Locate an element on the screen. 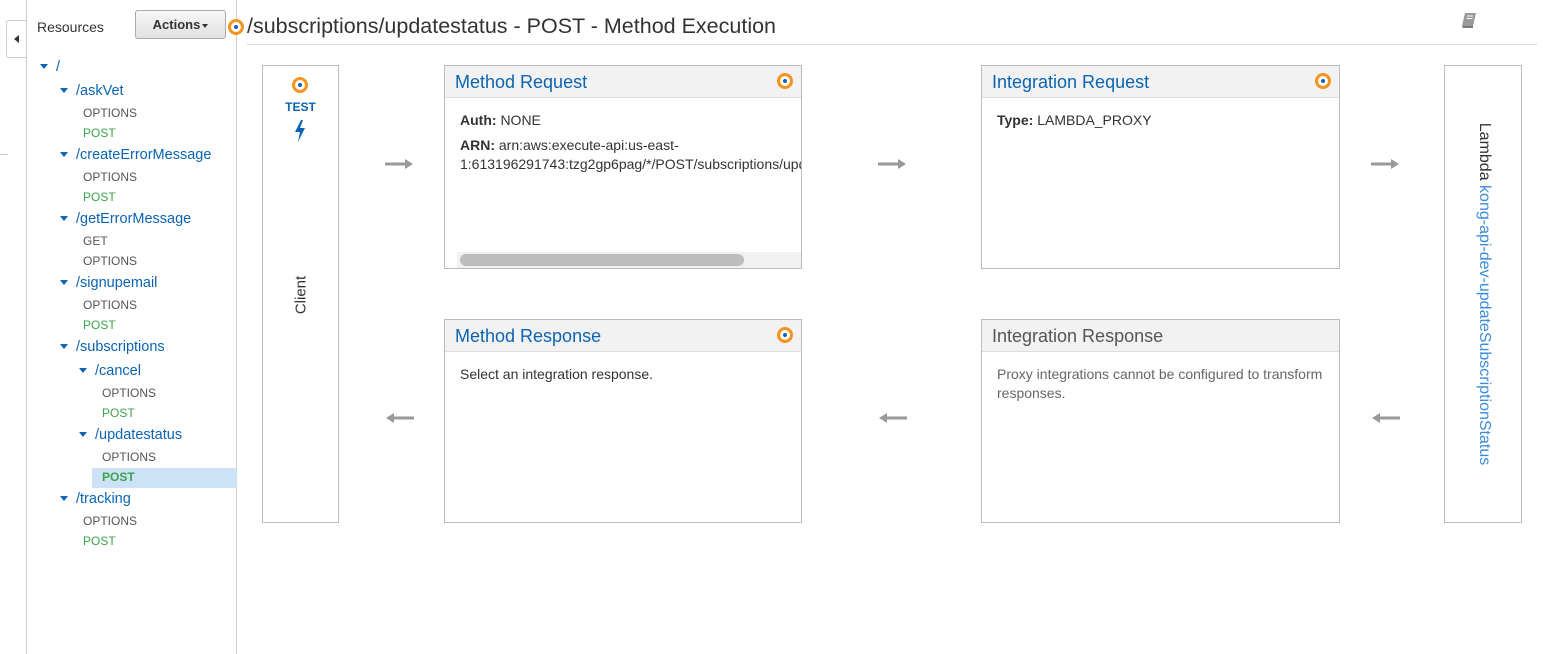 This screenshot has width=1544, height=654. tree-resource-updatestatus: /updatestatus is located at coordinates (130, 435).